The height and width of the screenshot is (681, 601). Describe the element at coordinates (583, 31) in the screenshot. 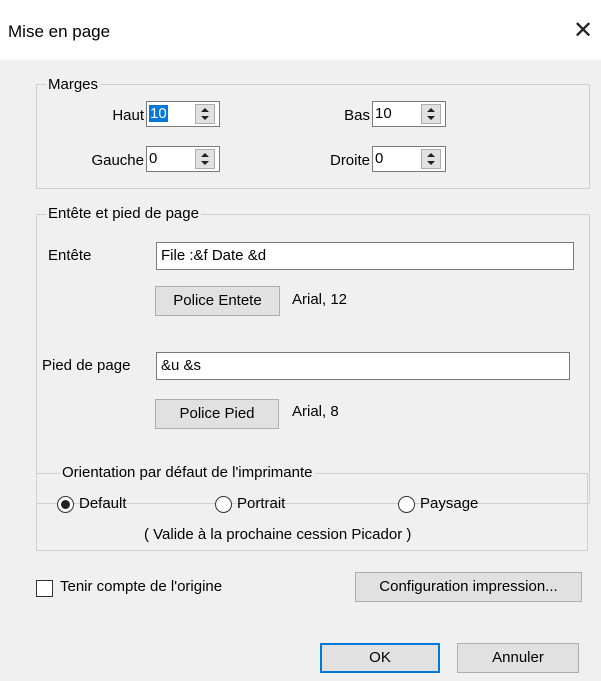

I see `close-icon: ✕` at that location.